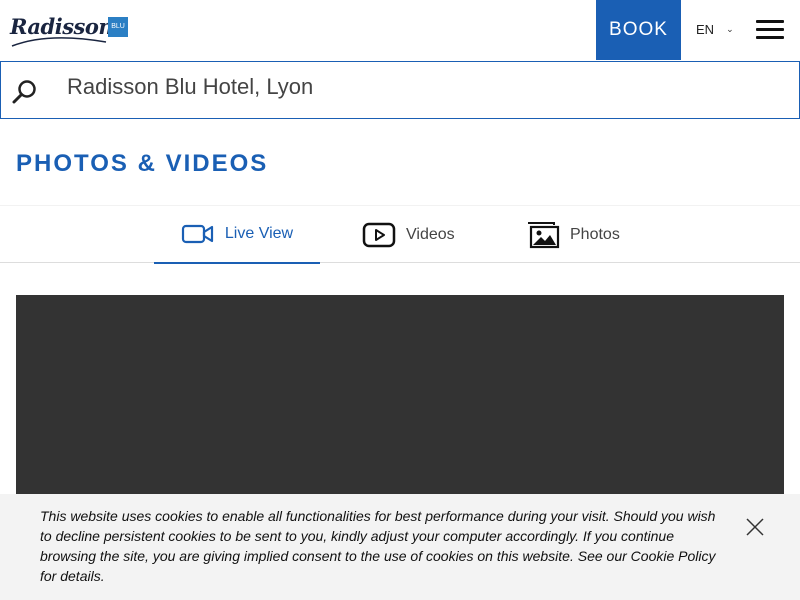 This screenshot has height=600, width=800. What do you see at coordinates (770, 30) in the screenshot?
I see `menu-icon` at bounding box center [770, 30].